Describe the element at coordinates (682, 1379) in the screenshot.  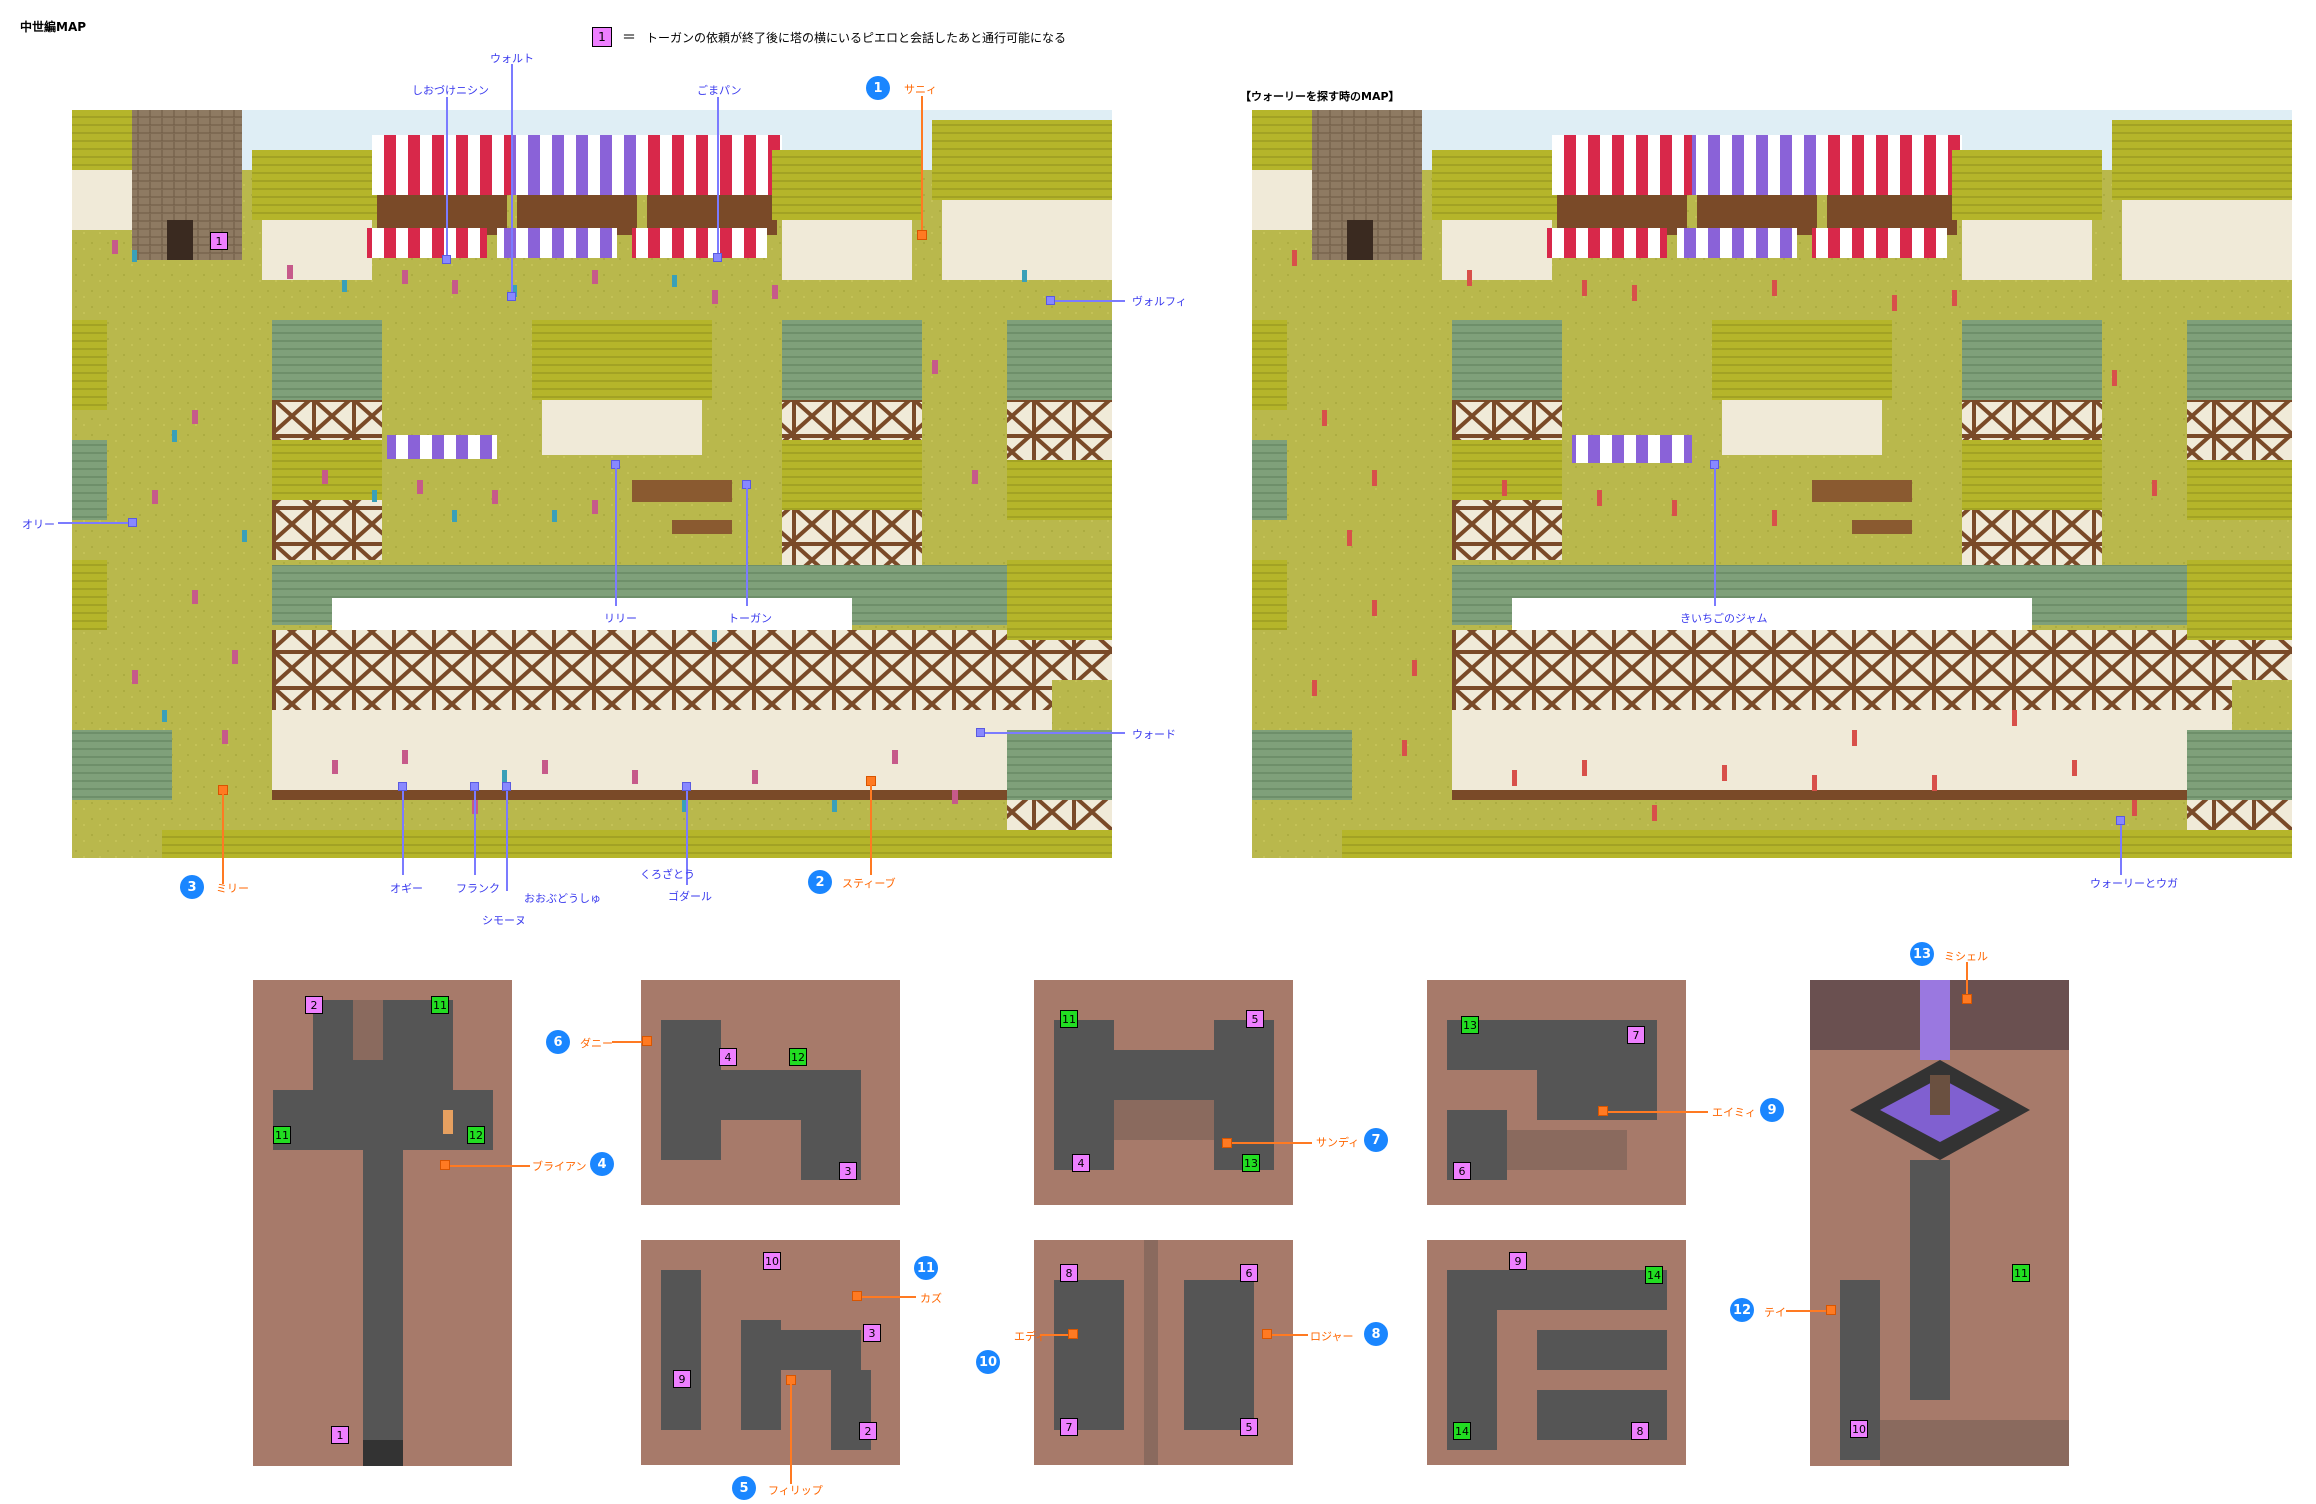
I see `room-marker-9: 9` at that location.